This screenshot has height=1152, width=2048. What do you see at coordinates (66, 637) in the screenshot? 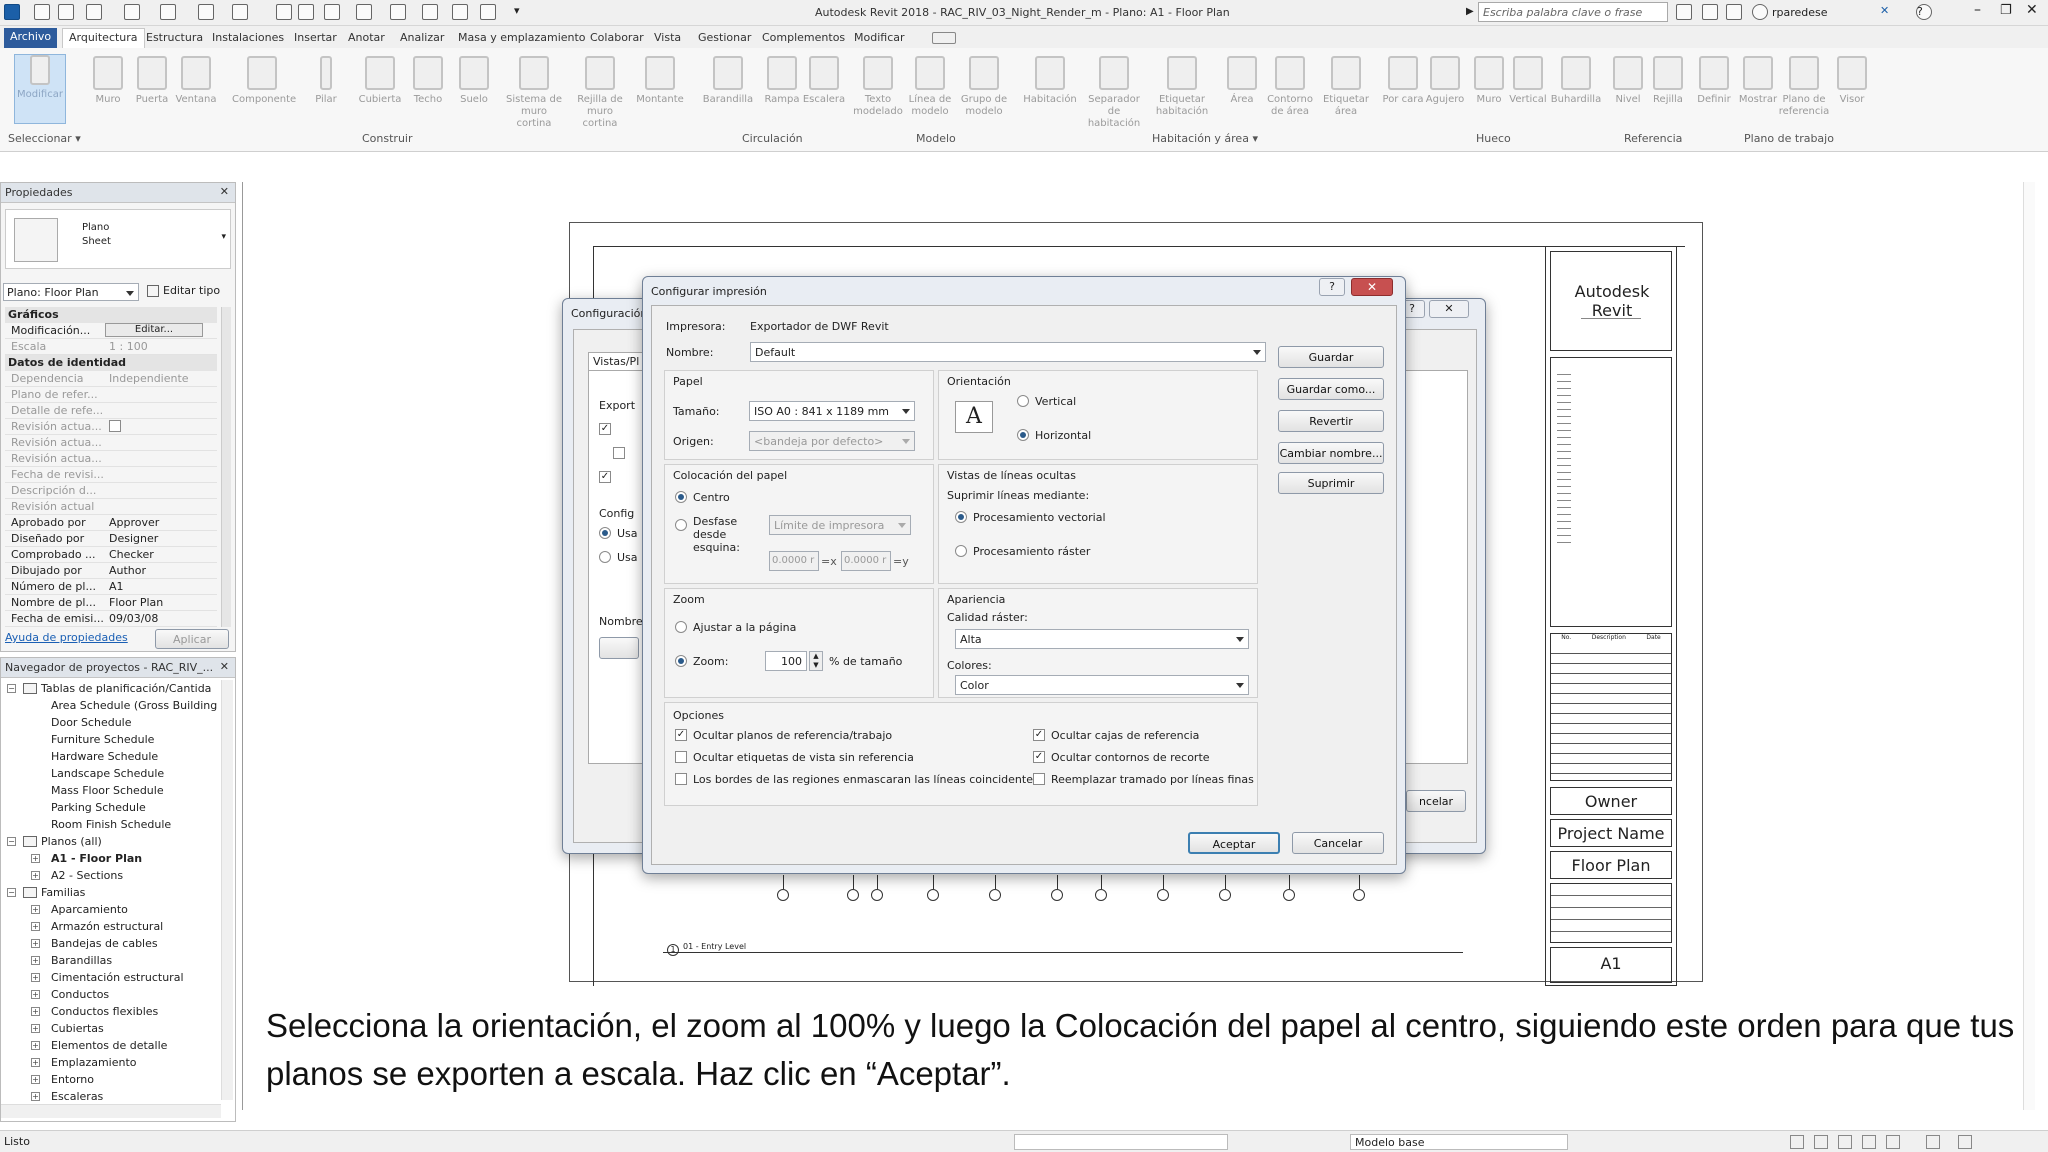
I see `properties-help-link: Ayuda de propiedades` at bounding box center [66, 637].